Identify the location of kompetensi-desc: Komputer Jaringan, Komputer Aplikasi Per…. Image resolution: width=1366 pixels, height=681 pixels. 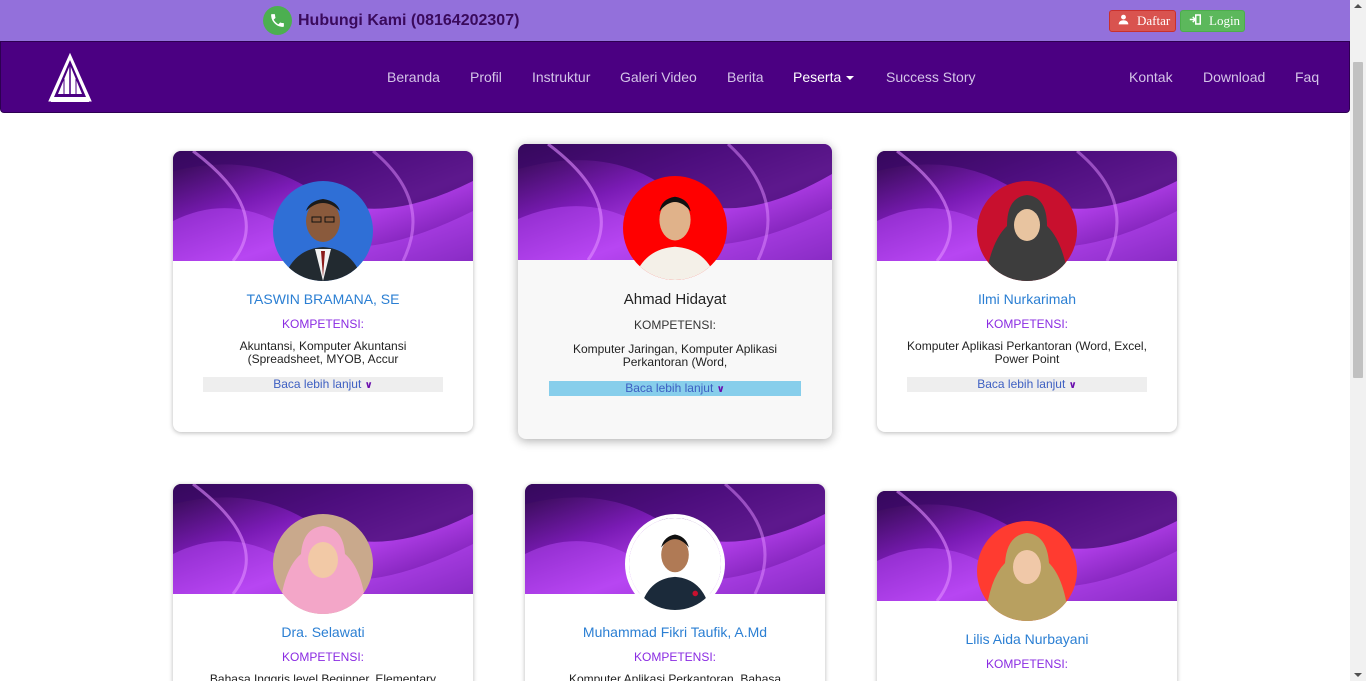
(675, 356).